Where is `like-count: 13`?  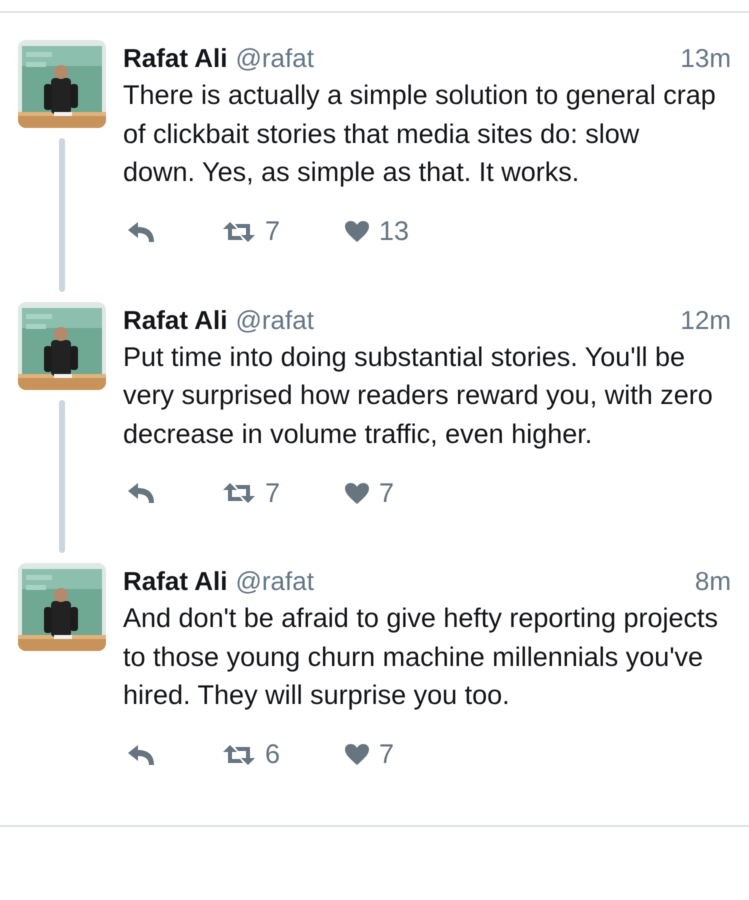
like-count: 13 is located at coordinates (394, 231).